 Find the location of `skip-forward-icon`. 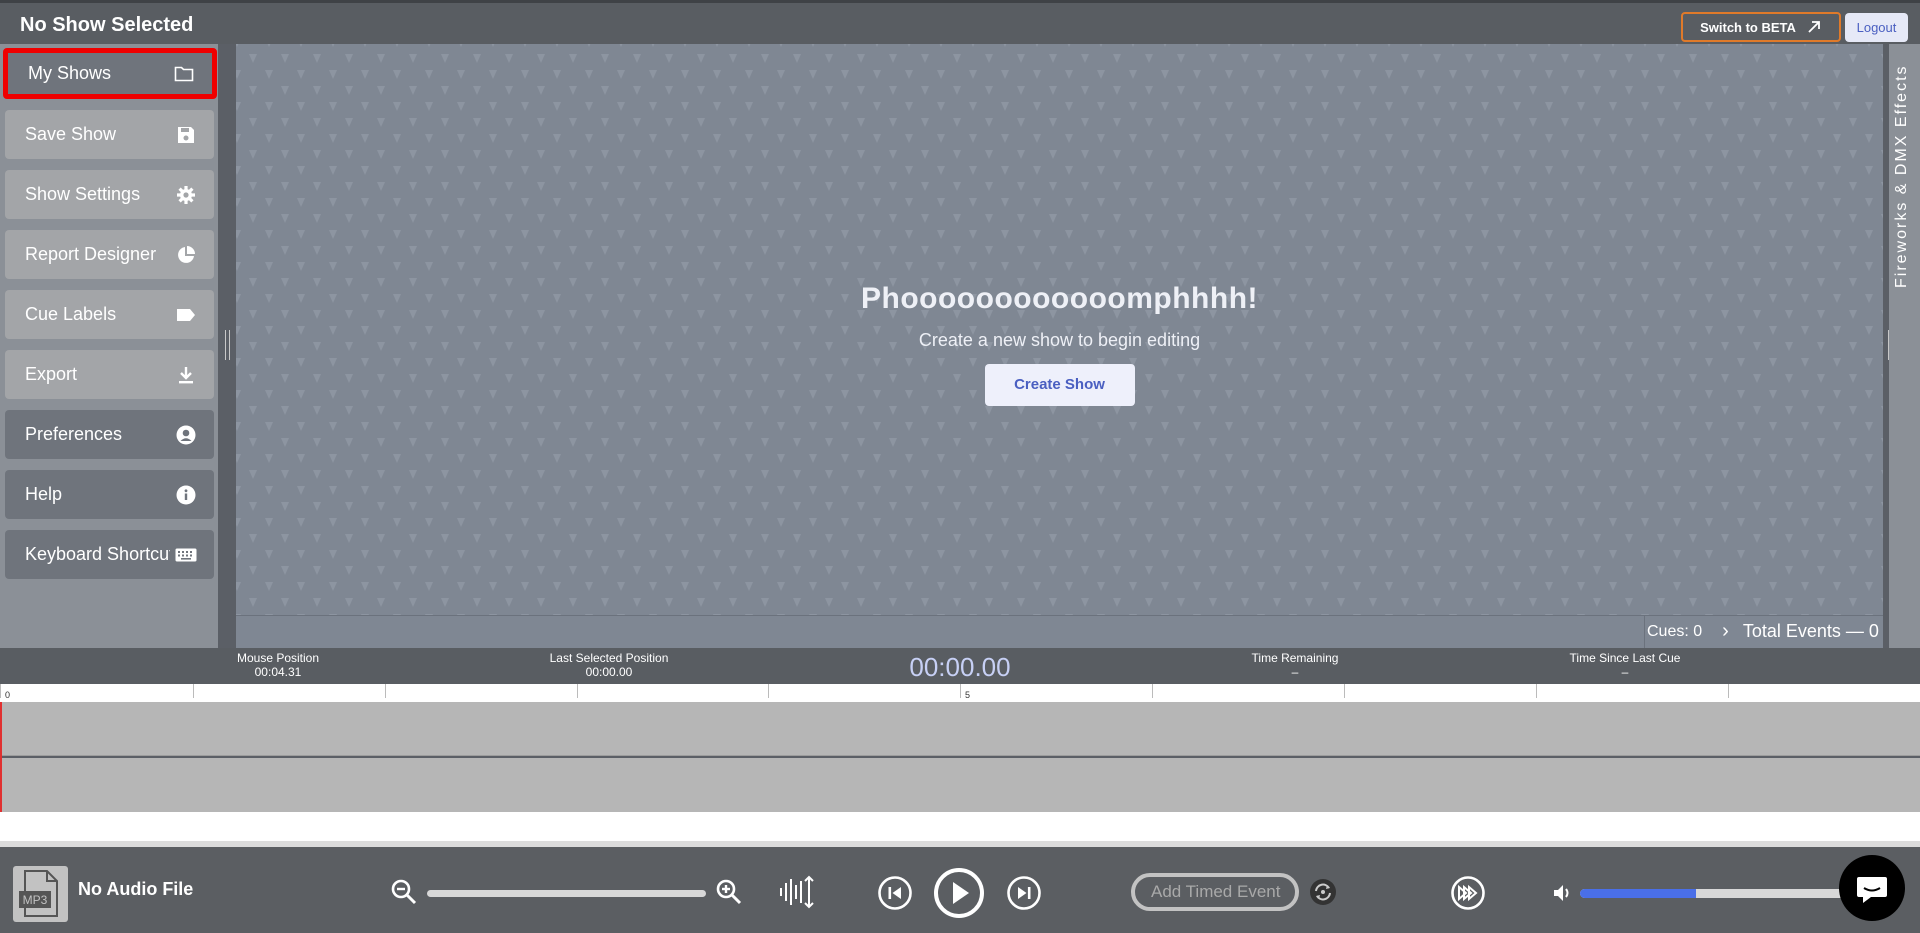

skip-forward-icon is located at coordinates (1024, 893).